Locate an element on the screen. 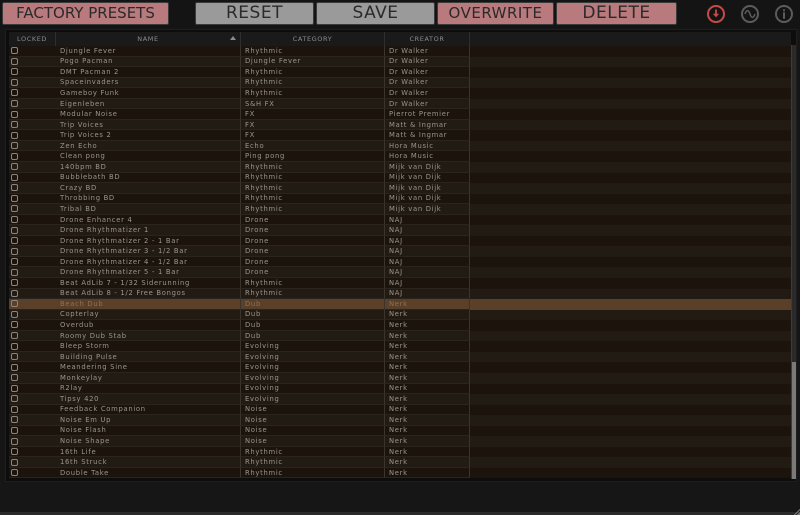 Image resolution: width=800 pixels, height=515 pixels. table-row: Modular Noise FX Pierrot Premier is located at coordinates (400, 114).